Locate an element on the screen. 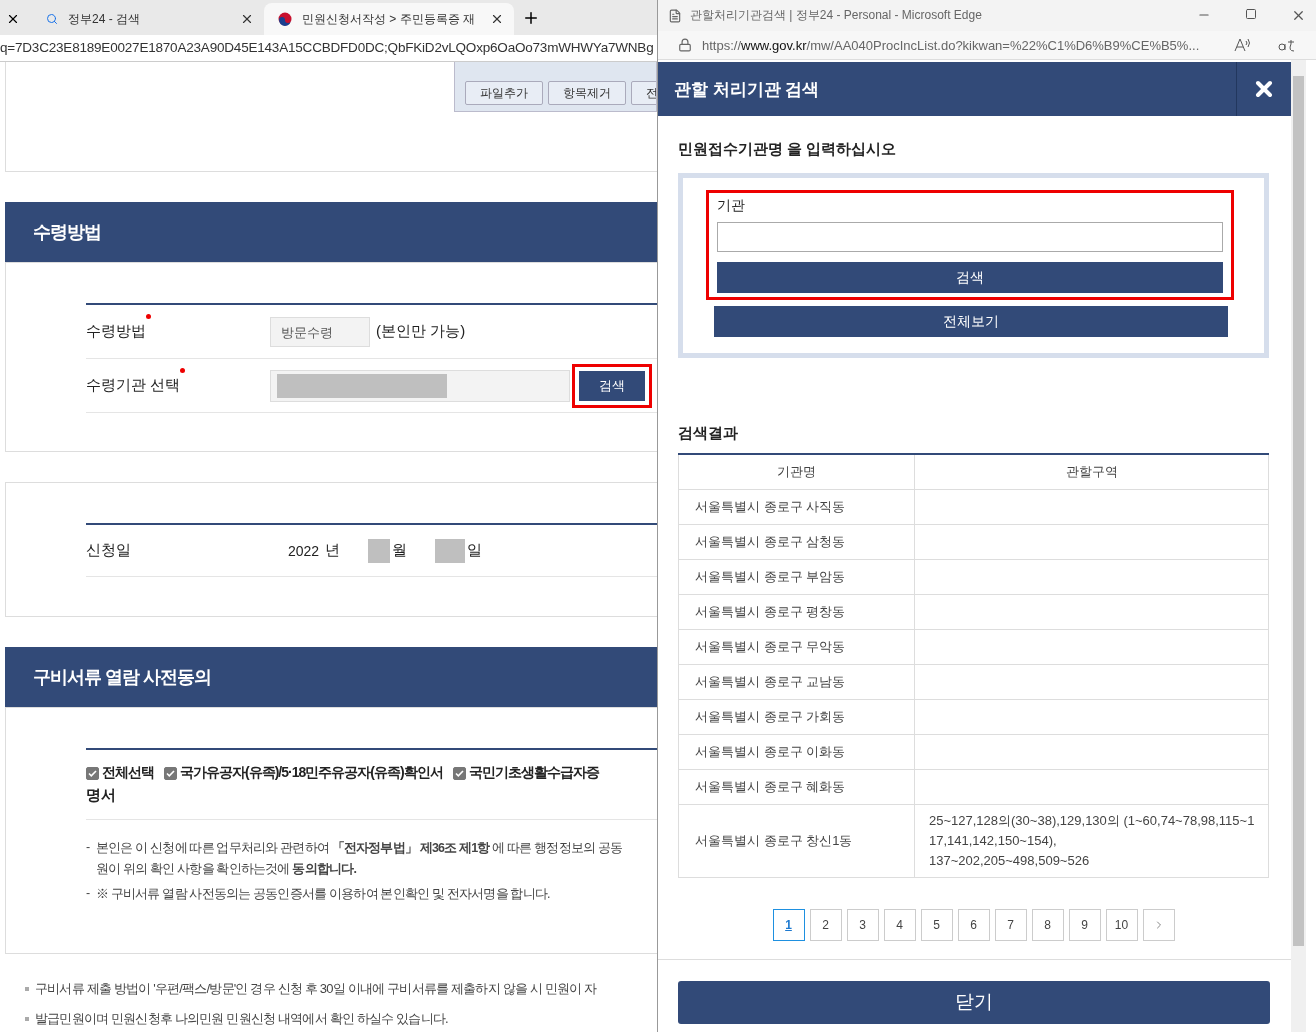 The image size is (1316, 1032). scrollbar is located at coordinates (1298, 546).